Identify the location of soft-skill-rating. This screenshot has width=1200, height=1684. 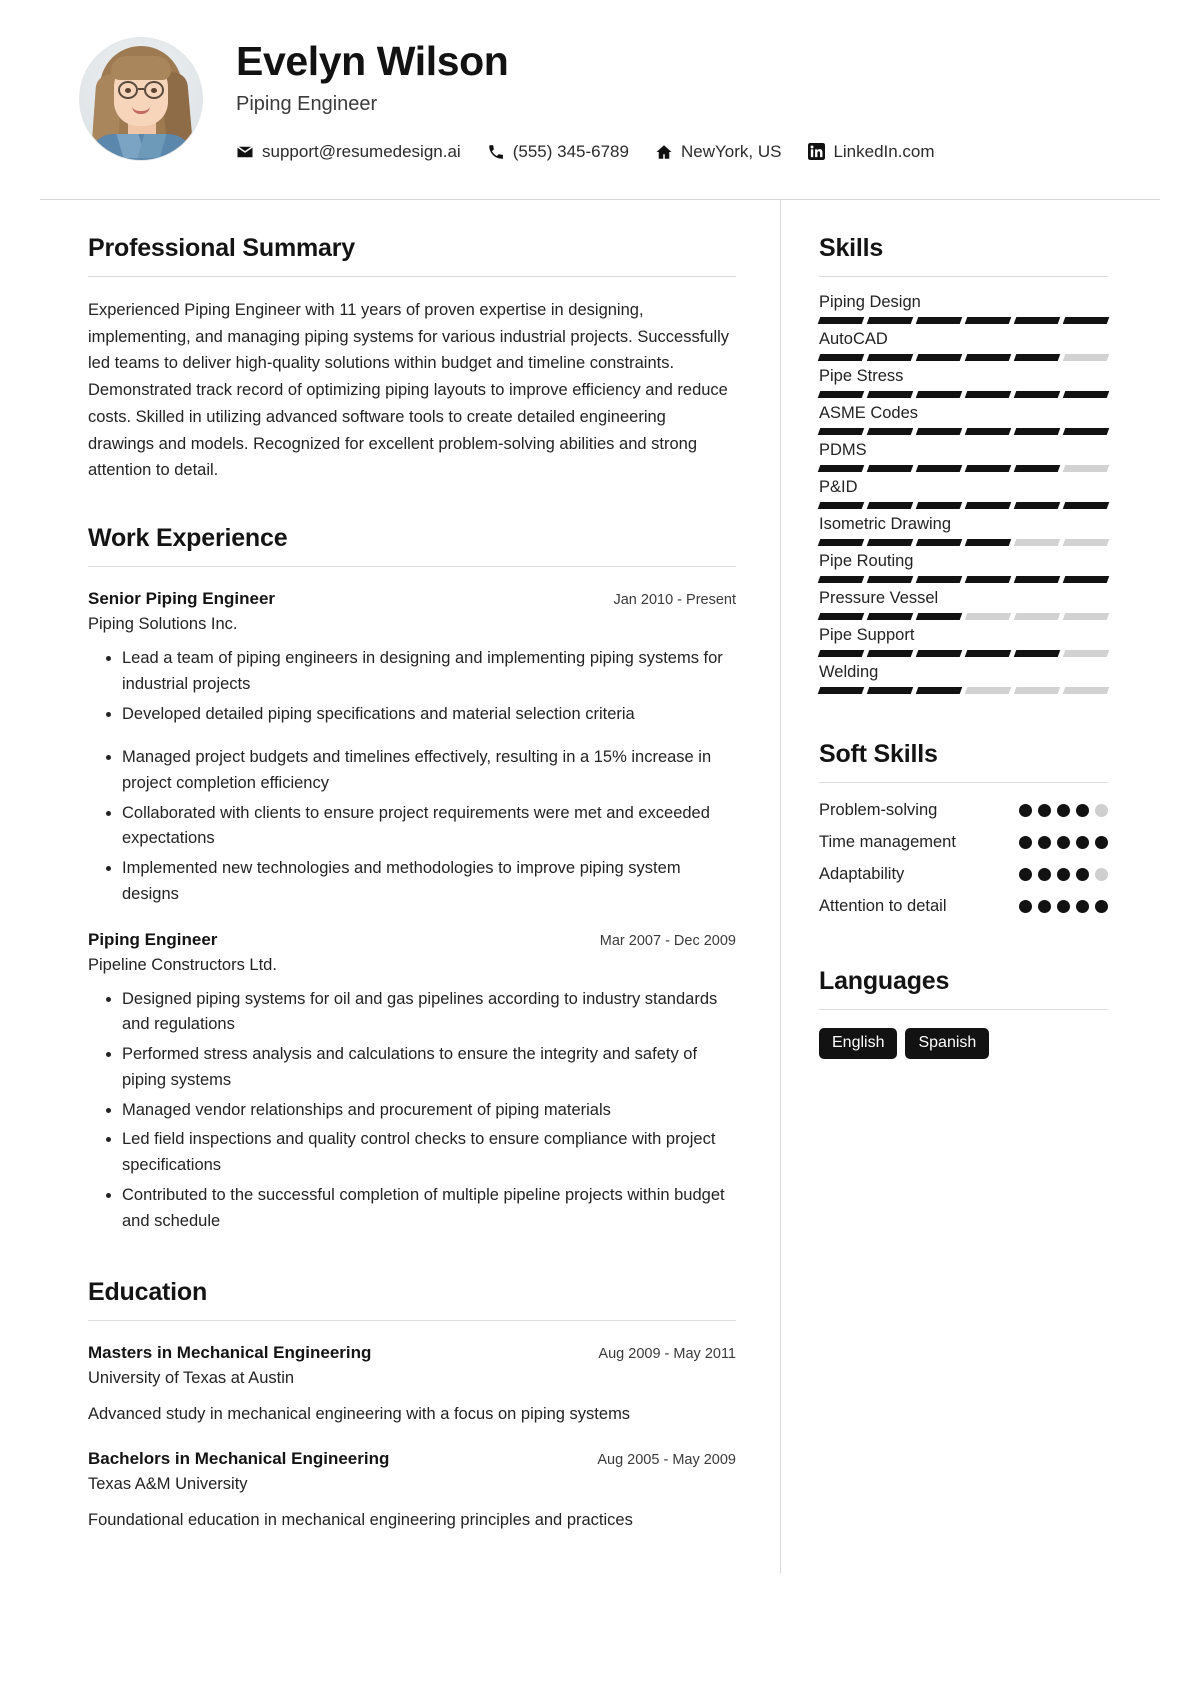
(1063, 872).